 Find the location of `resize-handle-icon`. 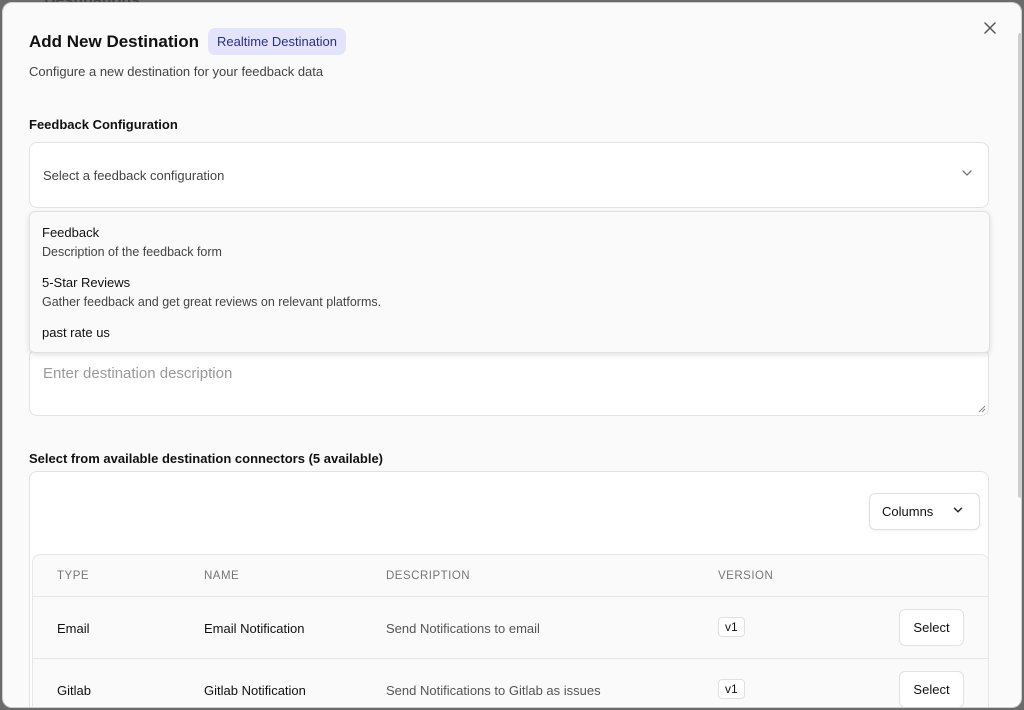

resize-handle-icon is located at coordinates (982, 409).